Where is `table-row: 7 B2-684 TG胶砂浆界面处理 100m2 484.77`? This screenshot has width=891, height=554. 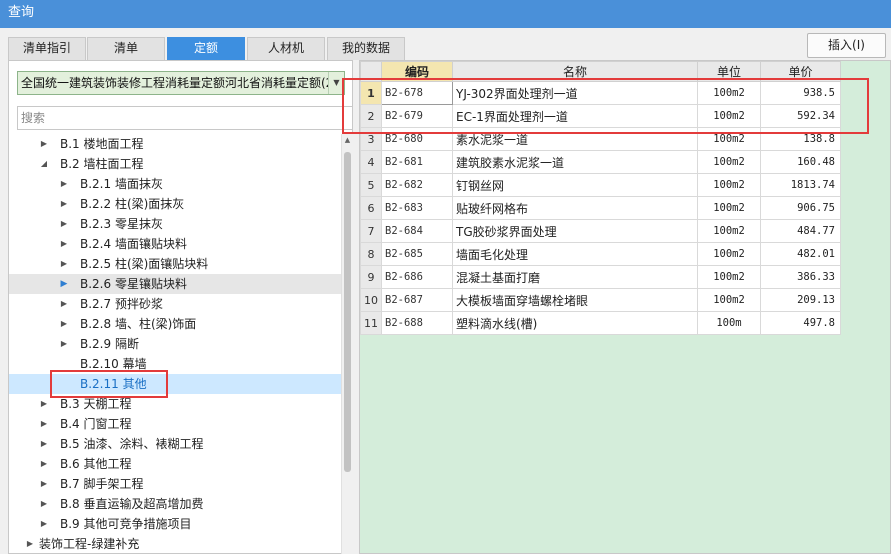
table-row: 7 B2-684 TG胶砂浆界面处理 100m2 484.77 is located at coordinates (600, 231).